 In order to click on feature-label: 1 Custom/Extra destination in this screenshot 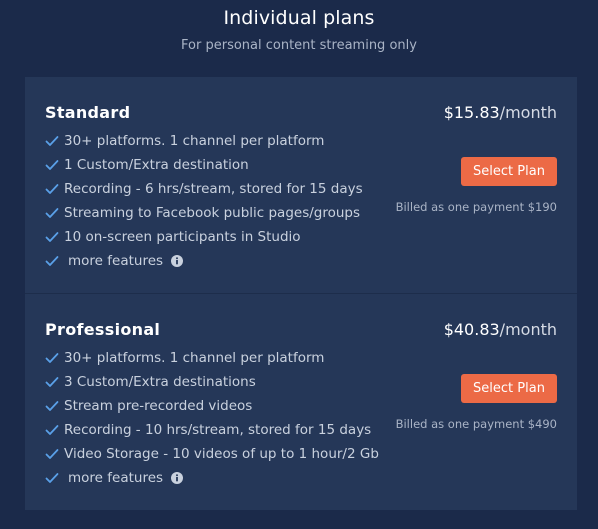, I will do `click(156, 165)`.